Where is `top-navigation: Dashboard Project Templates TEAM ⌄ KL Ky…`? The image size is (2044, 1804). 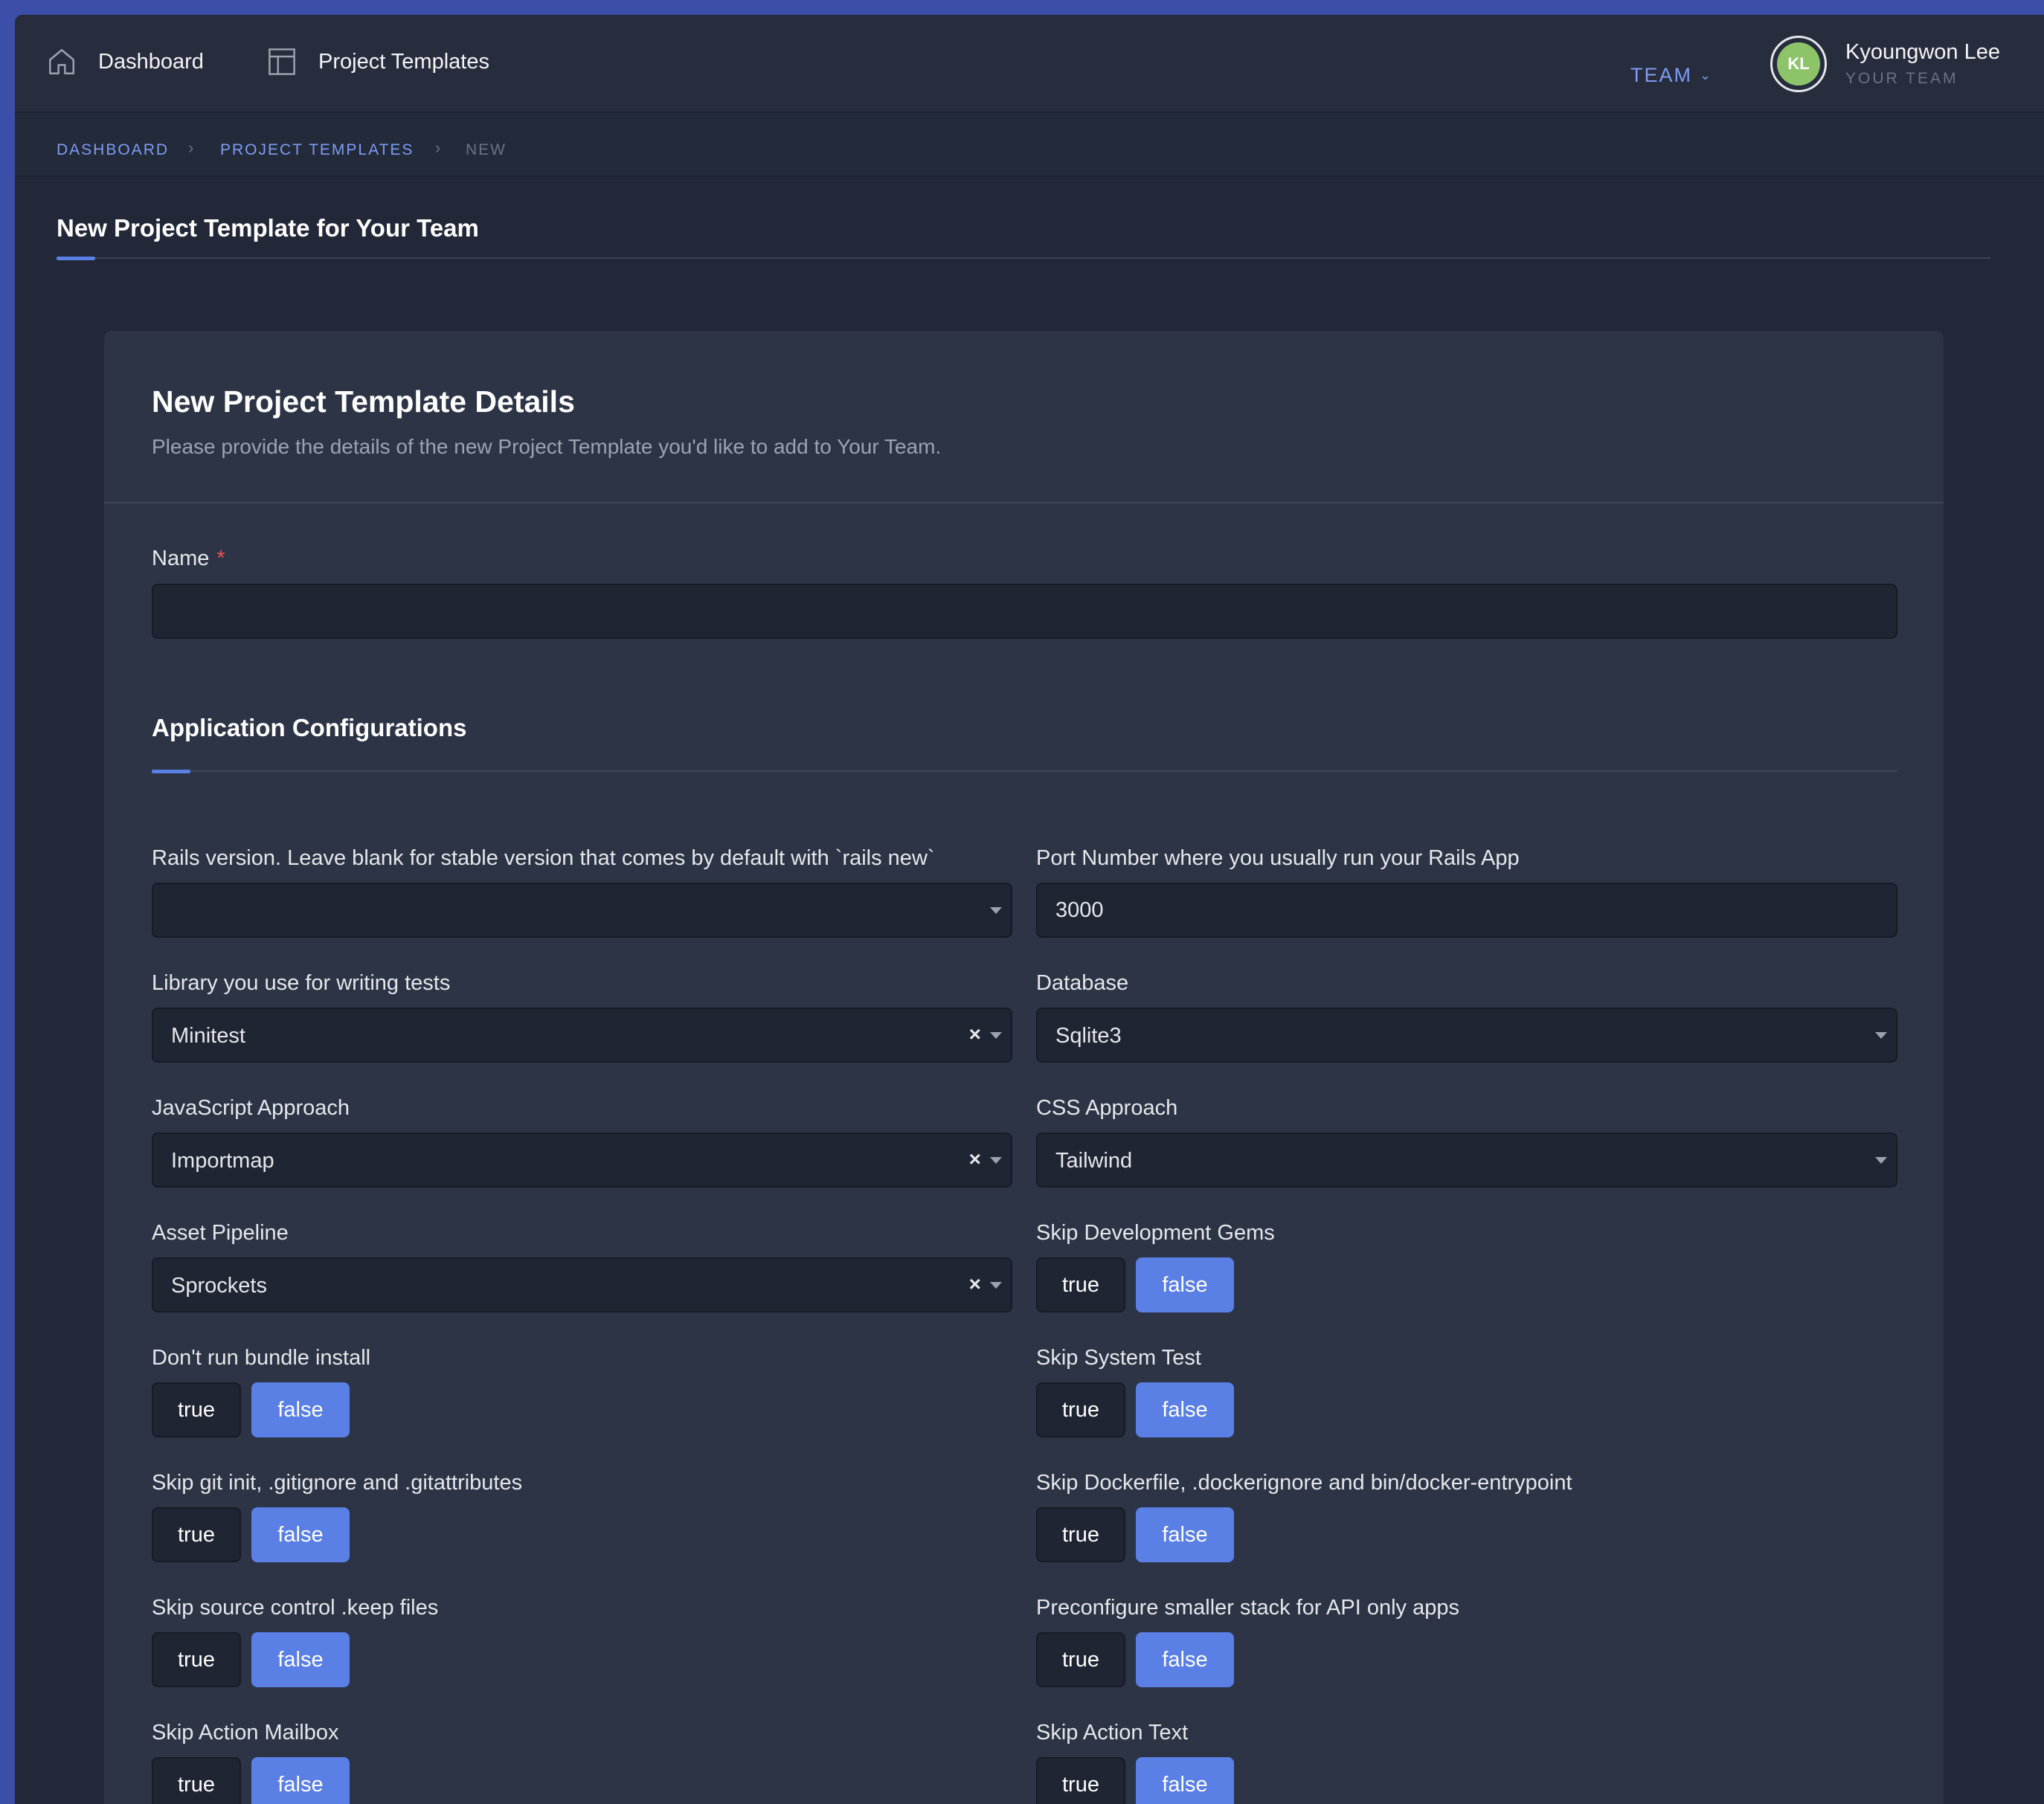 top-navigation: Dashboard Project Templates TEAM ⌄ KL Ky… is located at coordinates (1029, 64).